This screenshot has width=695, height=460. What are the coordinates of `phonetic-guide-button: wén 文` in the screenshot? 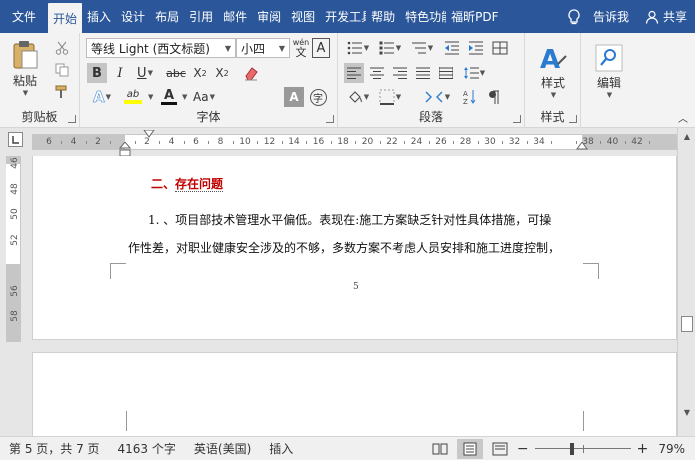 It's located at (301, 48).